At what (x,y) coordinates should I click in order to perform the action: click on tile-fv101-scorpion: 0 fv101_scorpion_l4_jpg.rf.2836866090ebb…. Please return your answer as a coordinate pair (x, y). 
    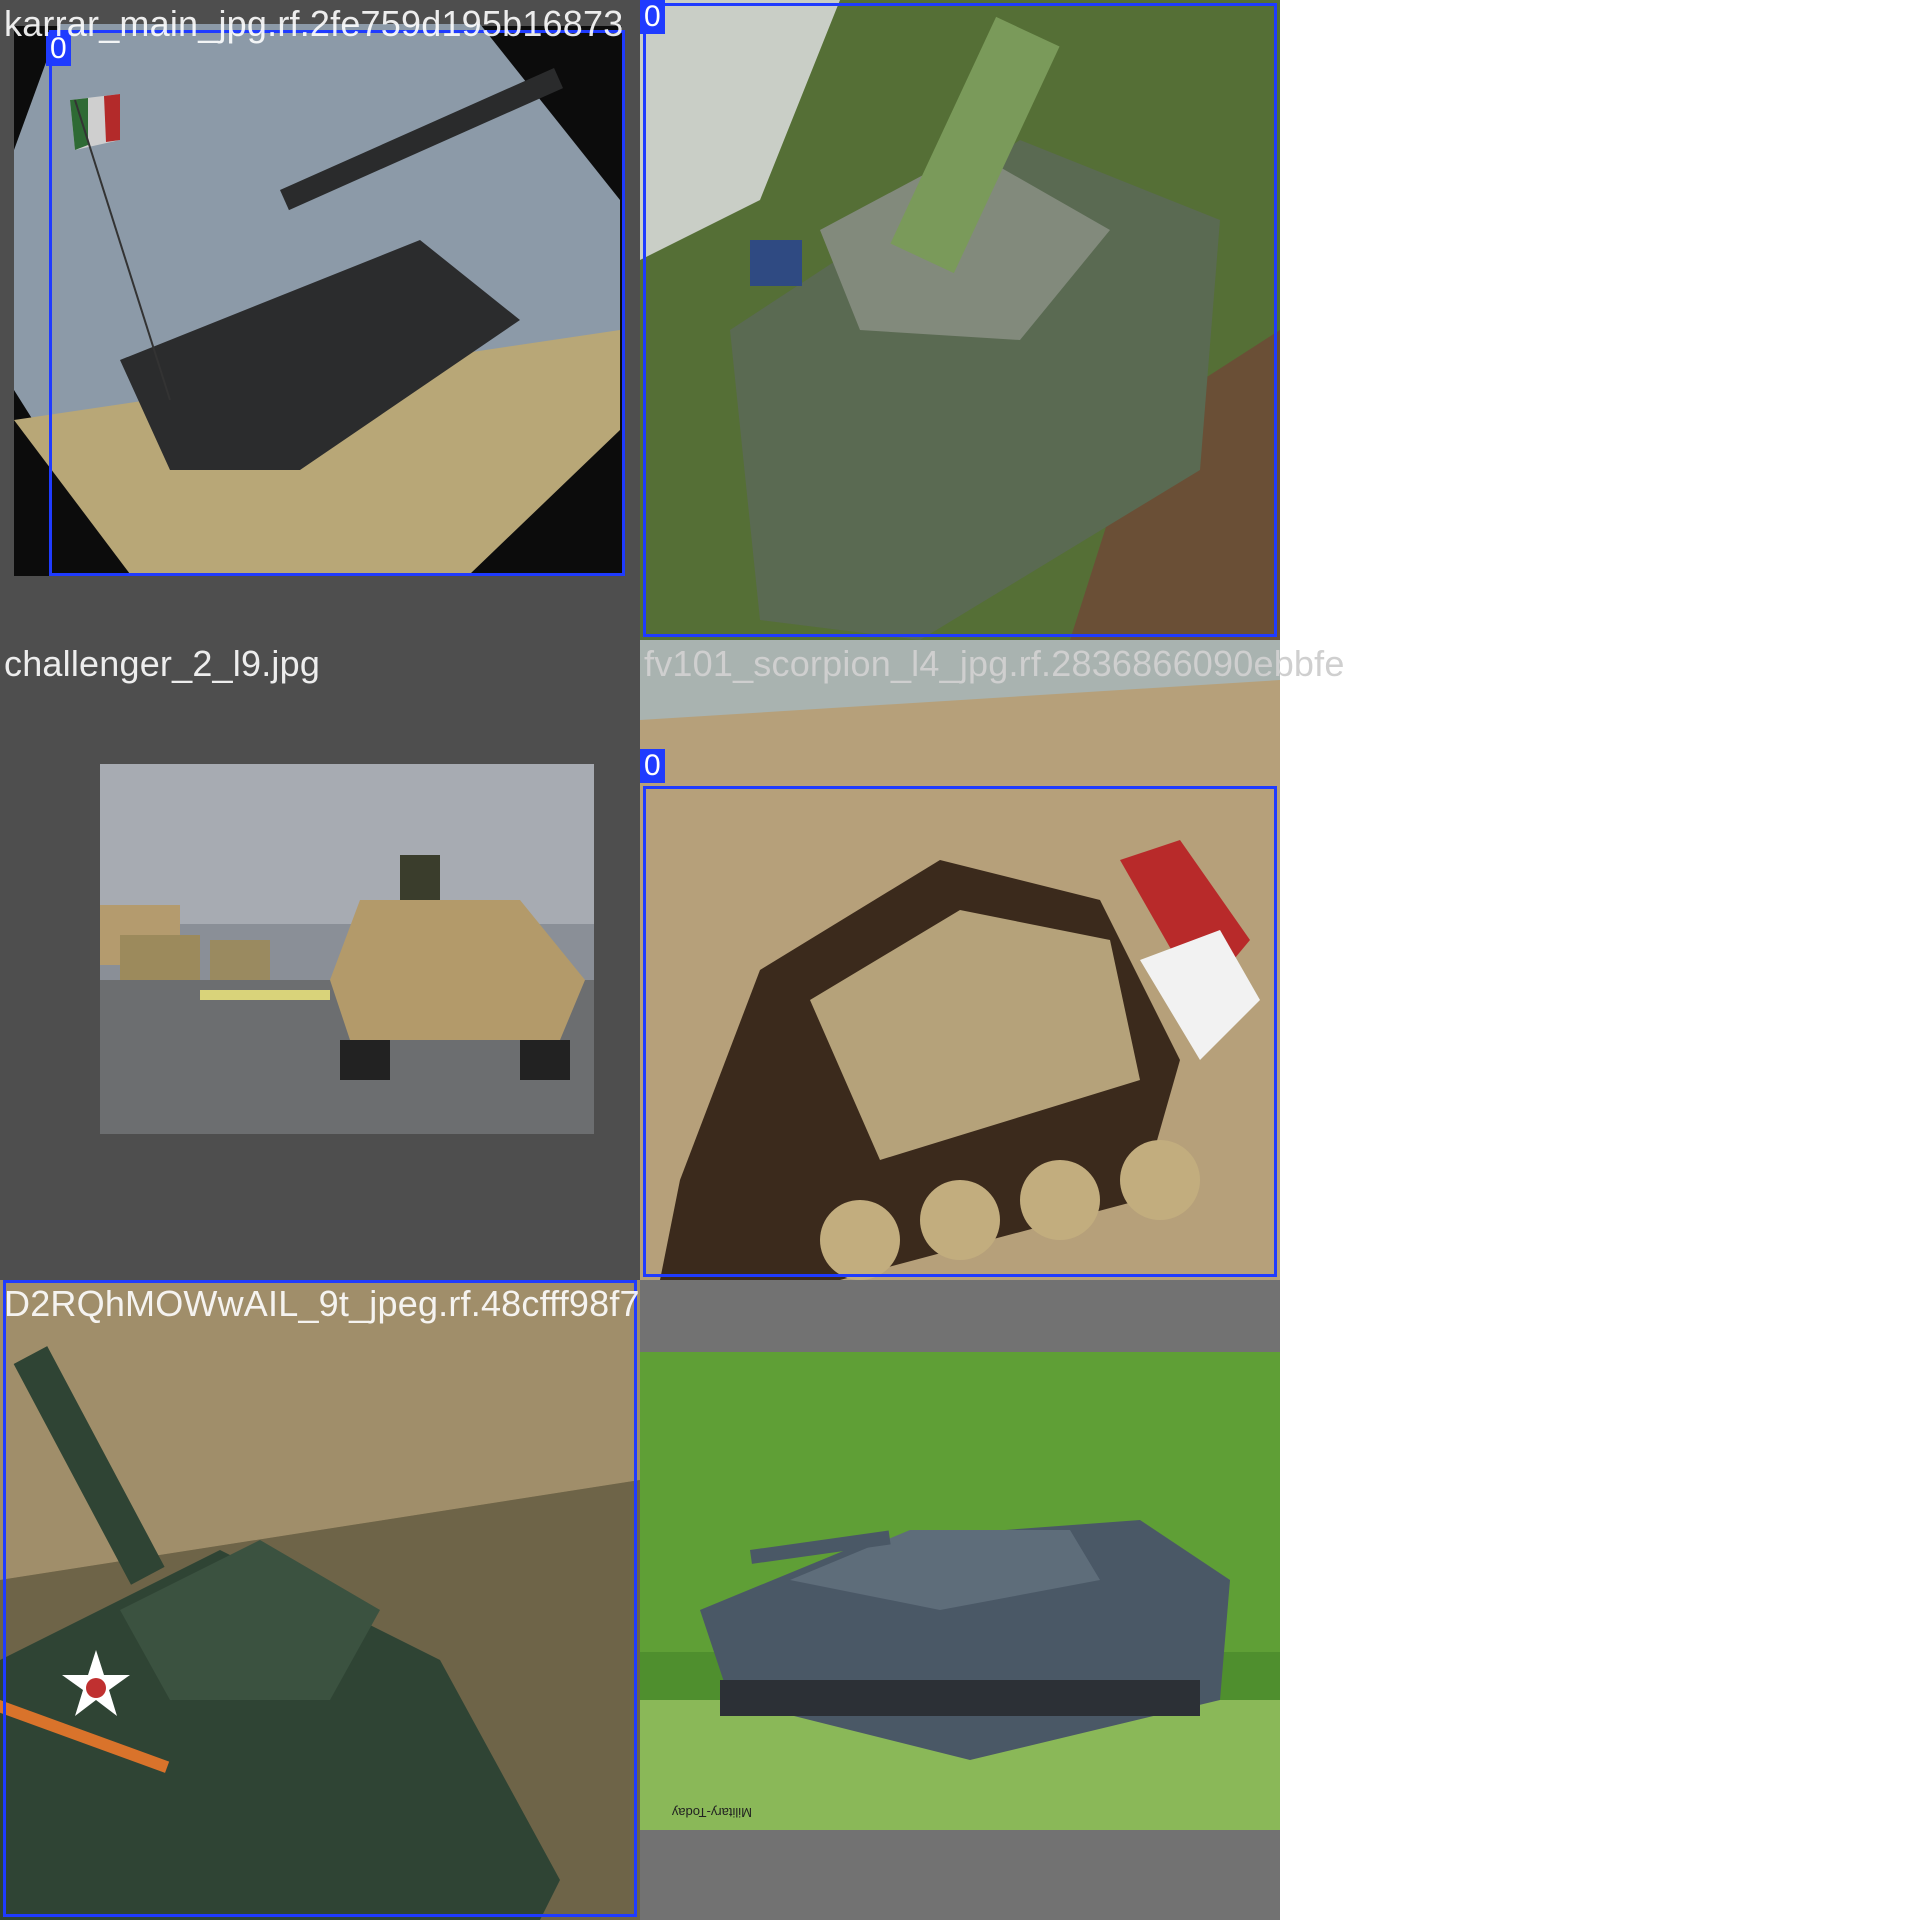
    Looking at the image, I should click on (992, 960).